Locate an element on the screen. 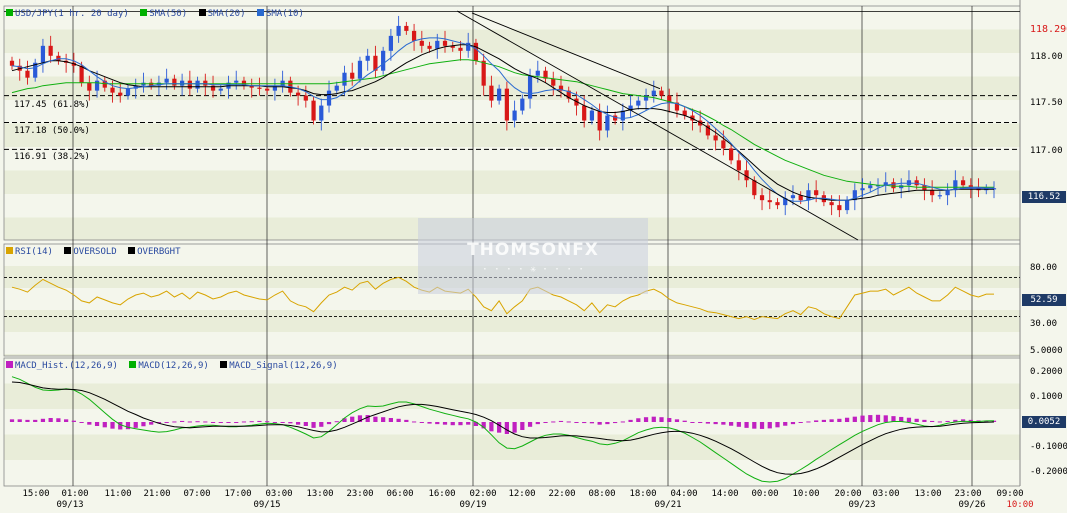 The width and height of the screenshot is (1067, 513). x-tick-label: 17:00 is located at coordinates (238, 494).